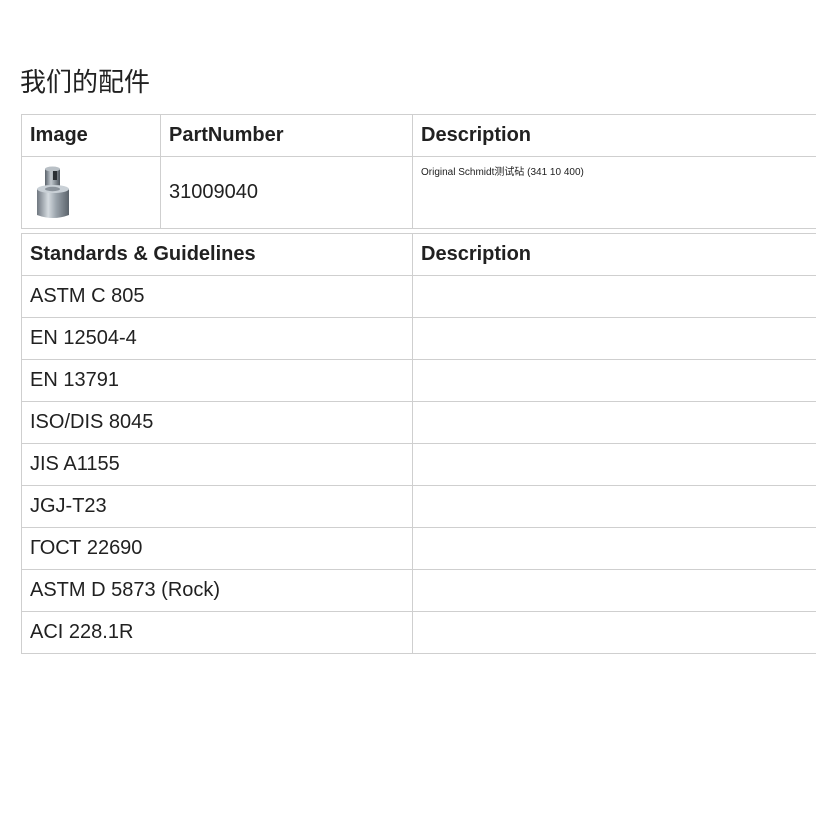 This screenshot has width=816, height=816. I want to click on standard-name: ISO/DIS 8045, so click(217, 422).